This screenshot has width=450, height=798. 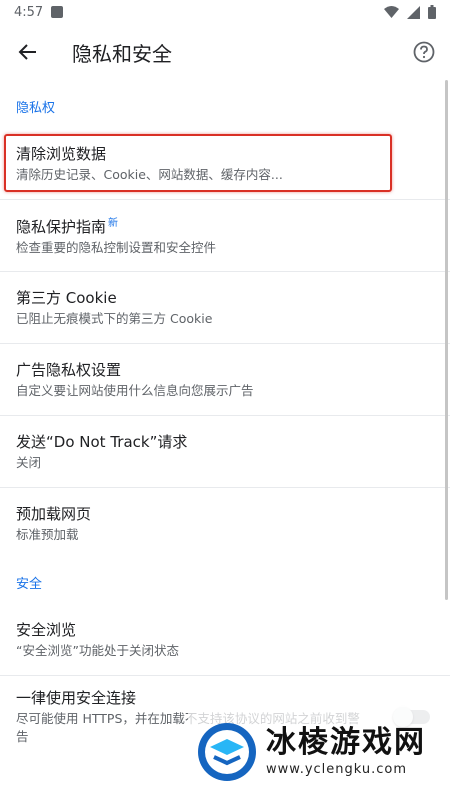 I want to click on signal-icon, so click(x=413, y=12).